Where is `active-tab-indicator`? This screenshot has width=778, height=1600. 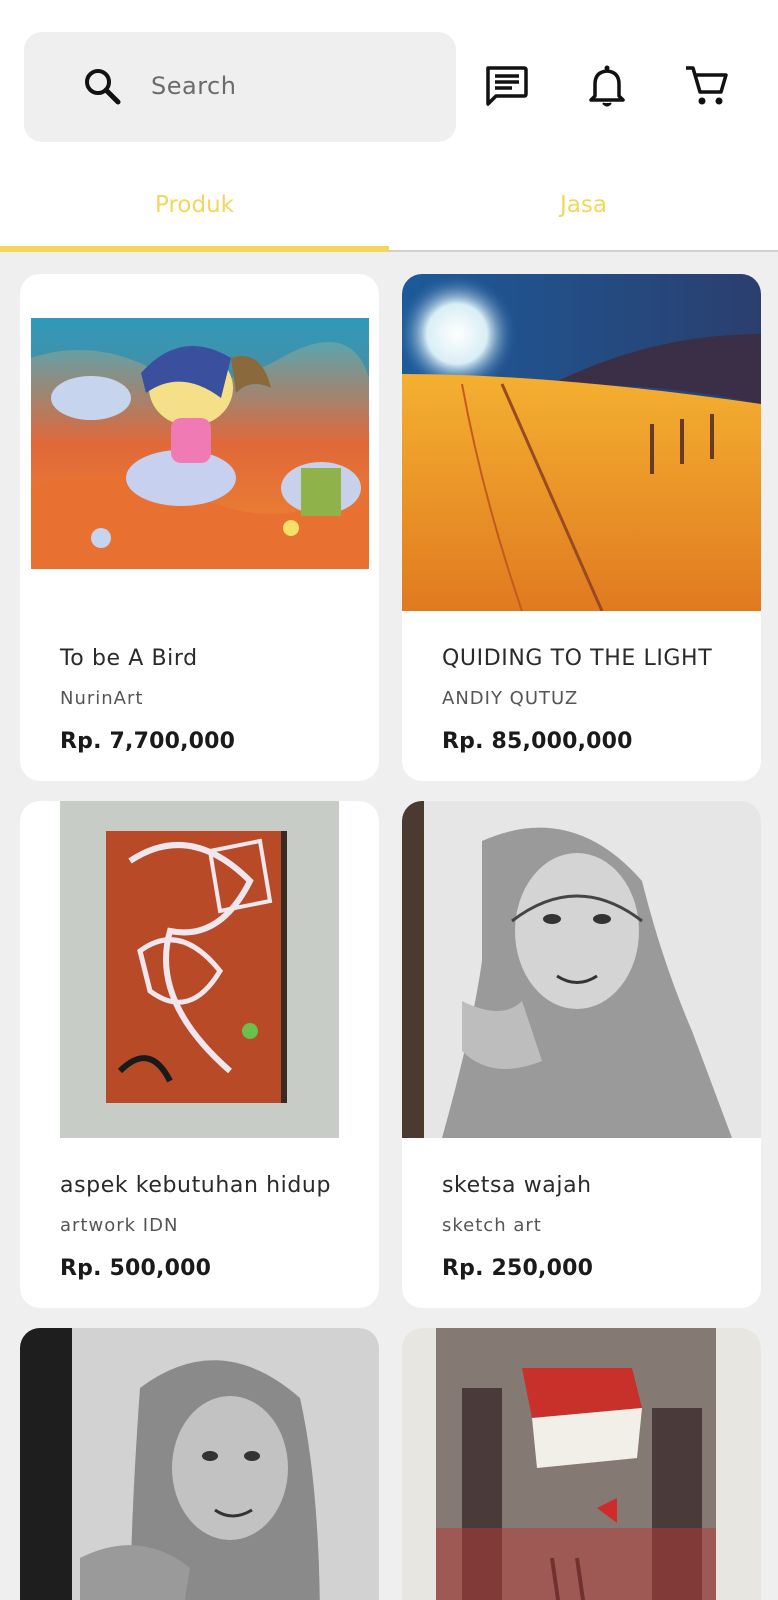 active-tab-indicator is located at coordinates (194, 249).